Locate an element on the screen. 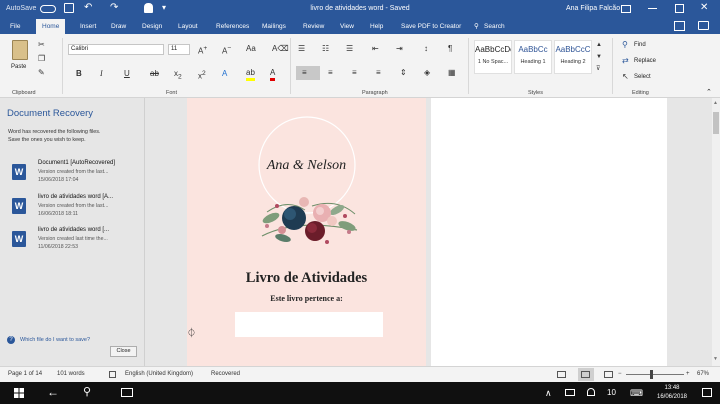 Image resolution: width=720 pixels, height=404 pixels. align-right-icon: ≡ is located at coordinates (354, 73).